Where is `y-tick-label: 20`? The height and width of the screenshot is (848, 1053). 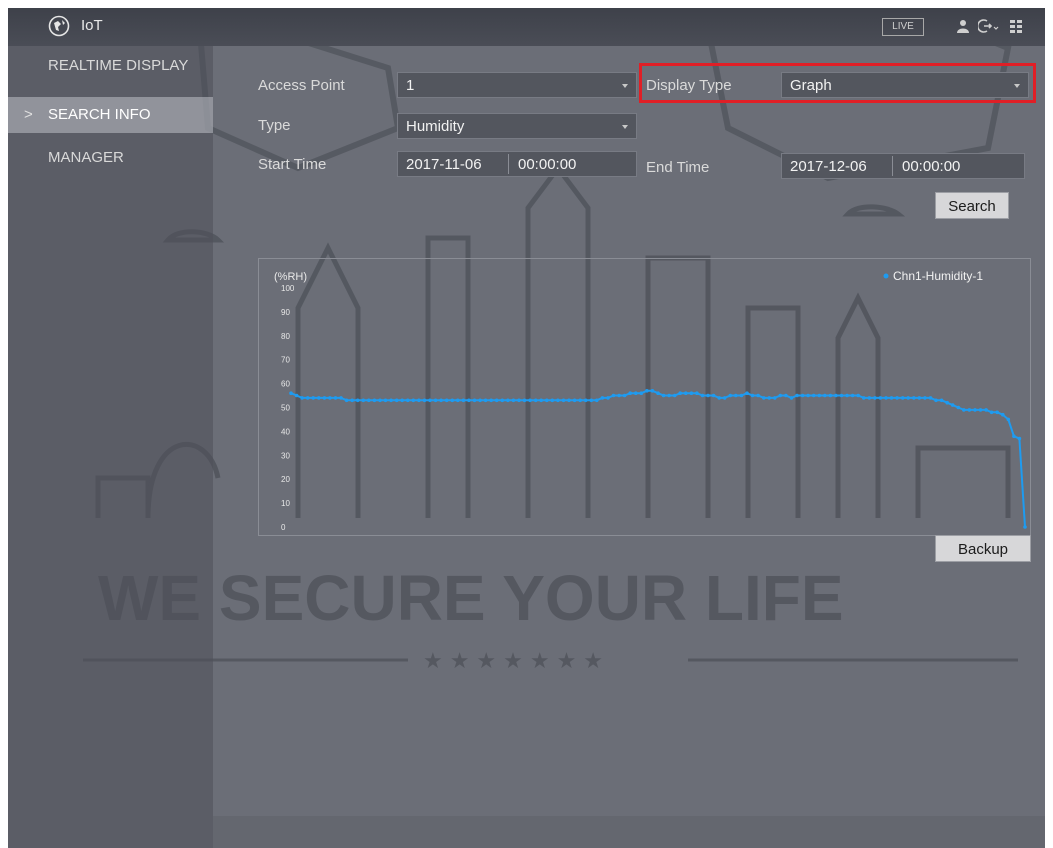
y-tick-label: 20 is located at coordinates (285, 479).